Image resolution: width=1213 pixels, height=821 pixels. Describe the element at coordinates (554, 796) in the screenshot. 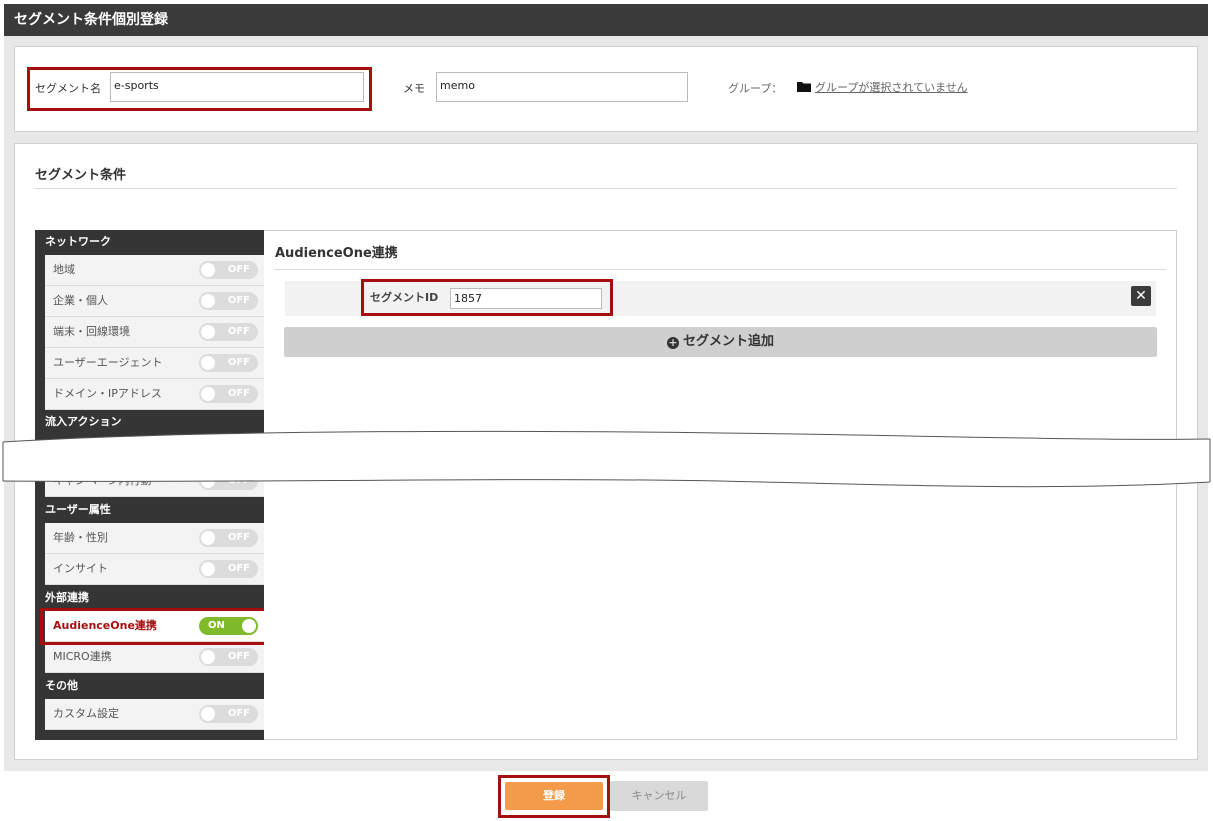

I see `highlight-register` at that location.